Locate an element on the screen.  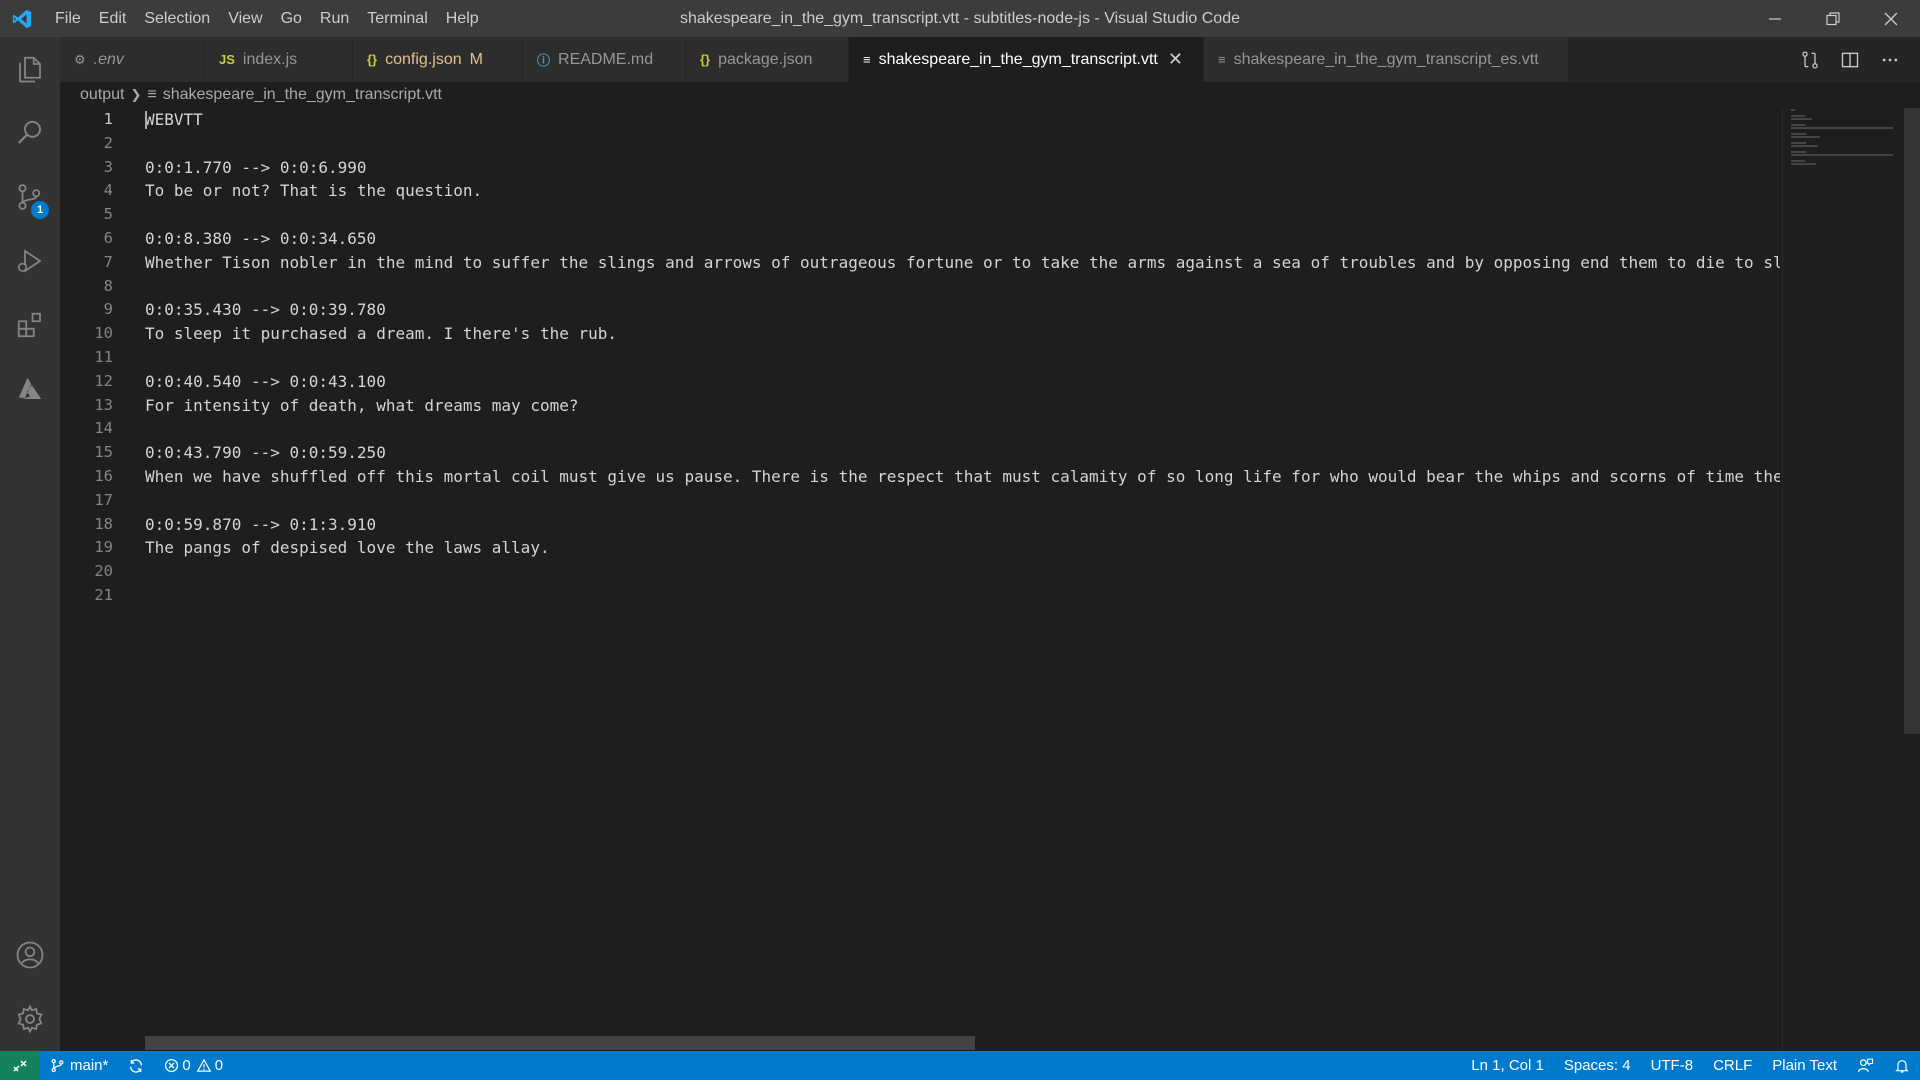
azure-button is located at coordinates (30, 389).